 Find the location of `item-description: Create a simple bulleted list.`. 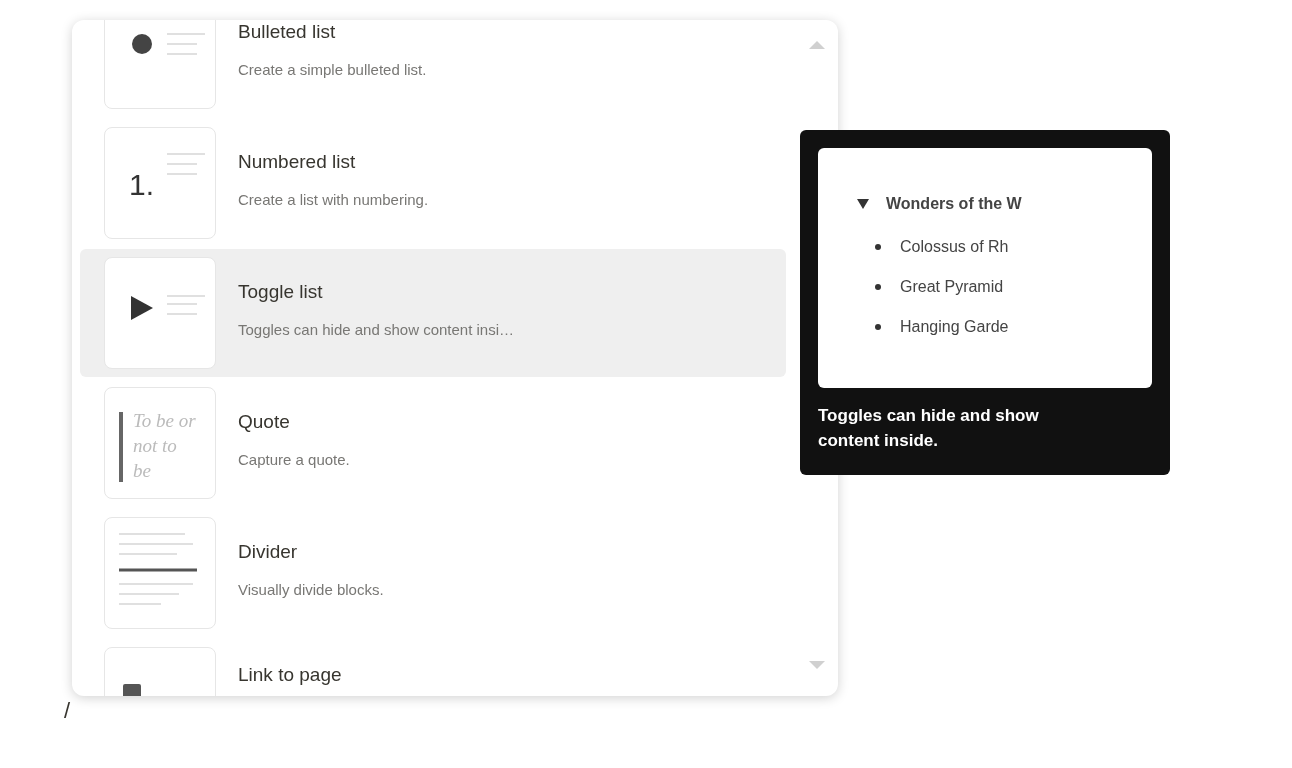

item-description: Create a simple bulleted list. is located at coordinates (332, 70).